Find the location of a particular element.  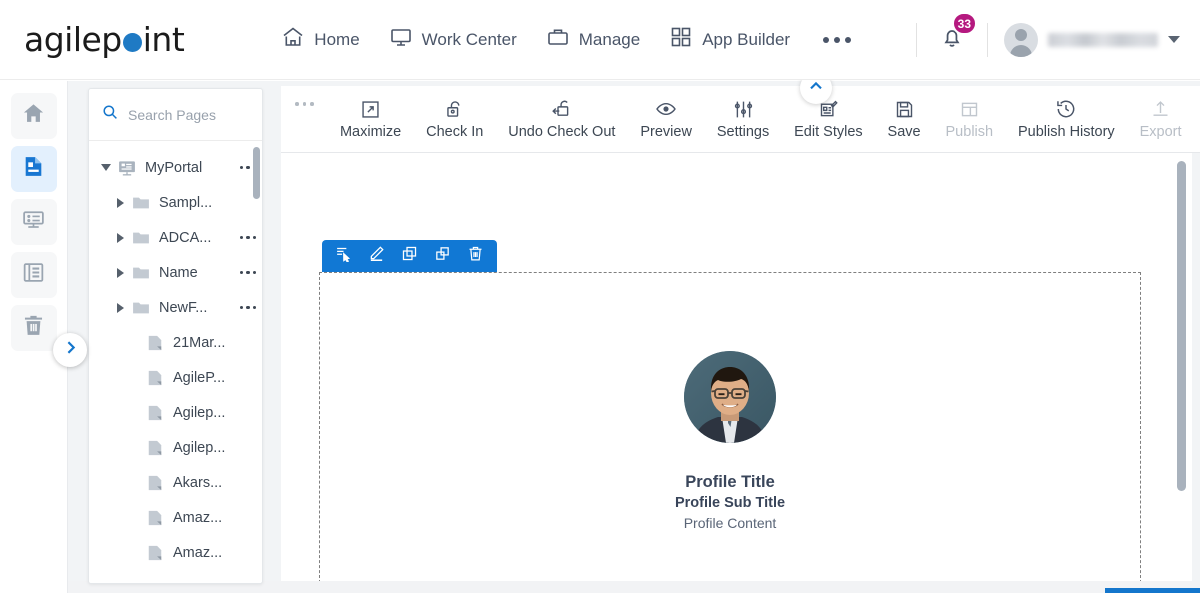

folder-icon is located at coordinates (141, 308).